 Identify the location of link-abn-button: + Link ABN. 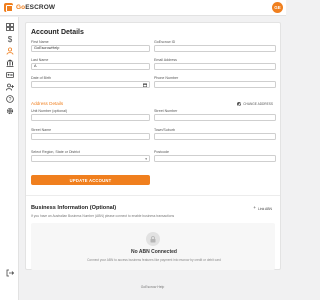
(262, 208).